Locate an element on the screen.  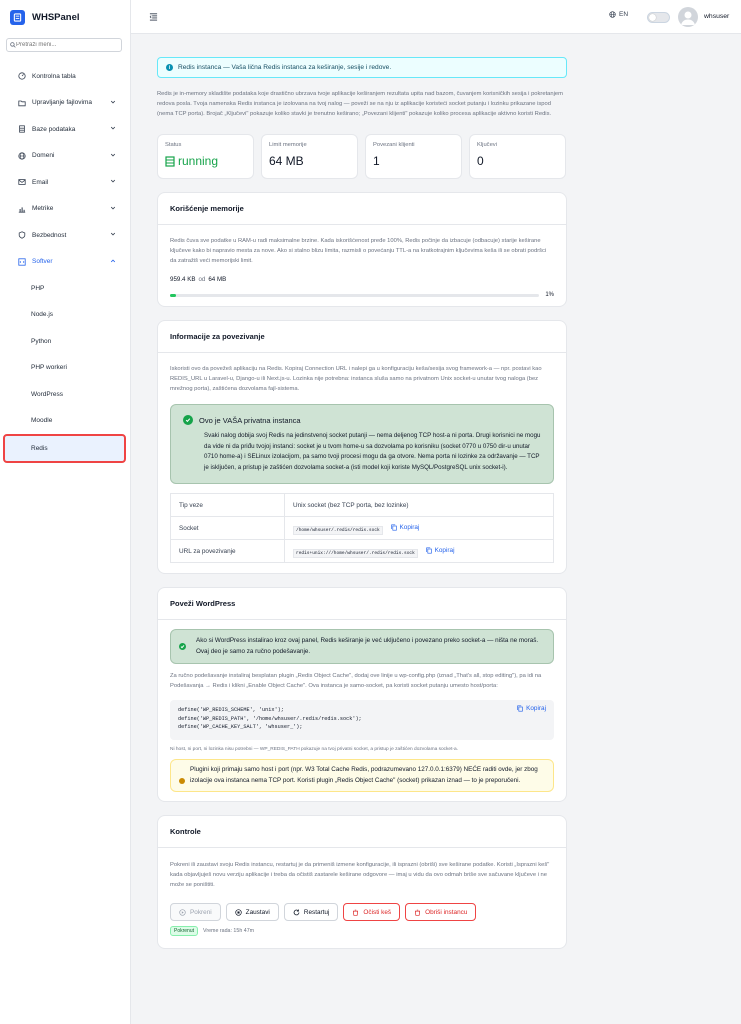
copy-code-button: Kopiraj is located at coordinates (531, 708).